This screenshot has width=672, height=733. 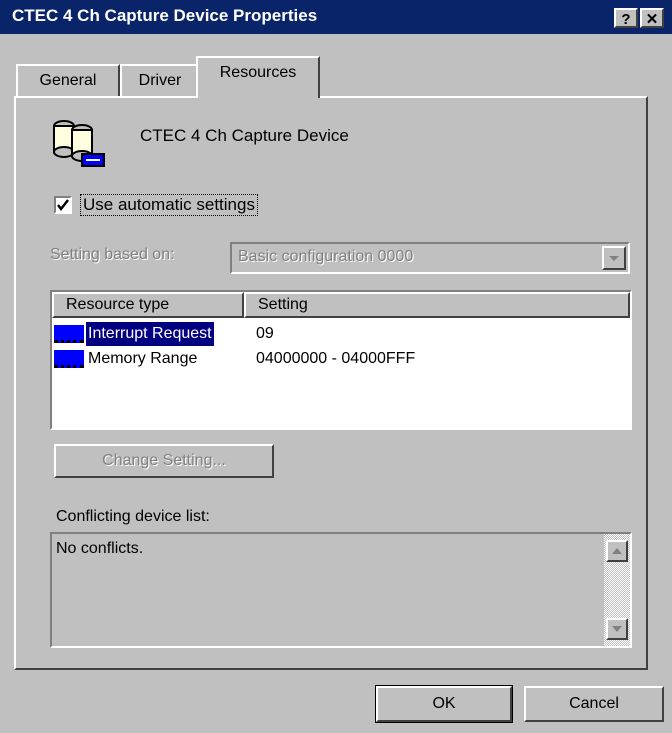 I want to click on auto-settings-checkbox, so click(x=63, y=205).